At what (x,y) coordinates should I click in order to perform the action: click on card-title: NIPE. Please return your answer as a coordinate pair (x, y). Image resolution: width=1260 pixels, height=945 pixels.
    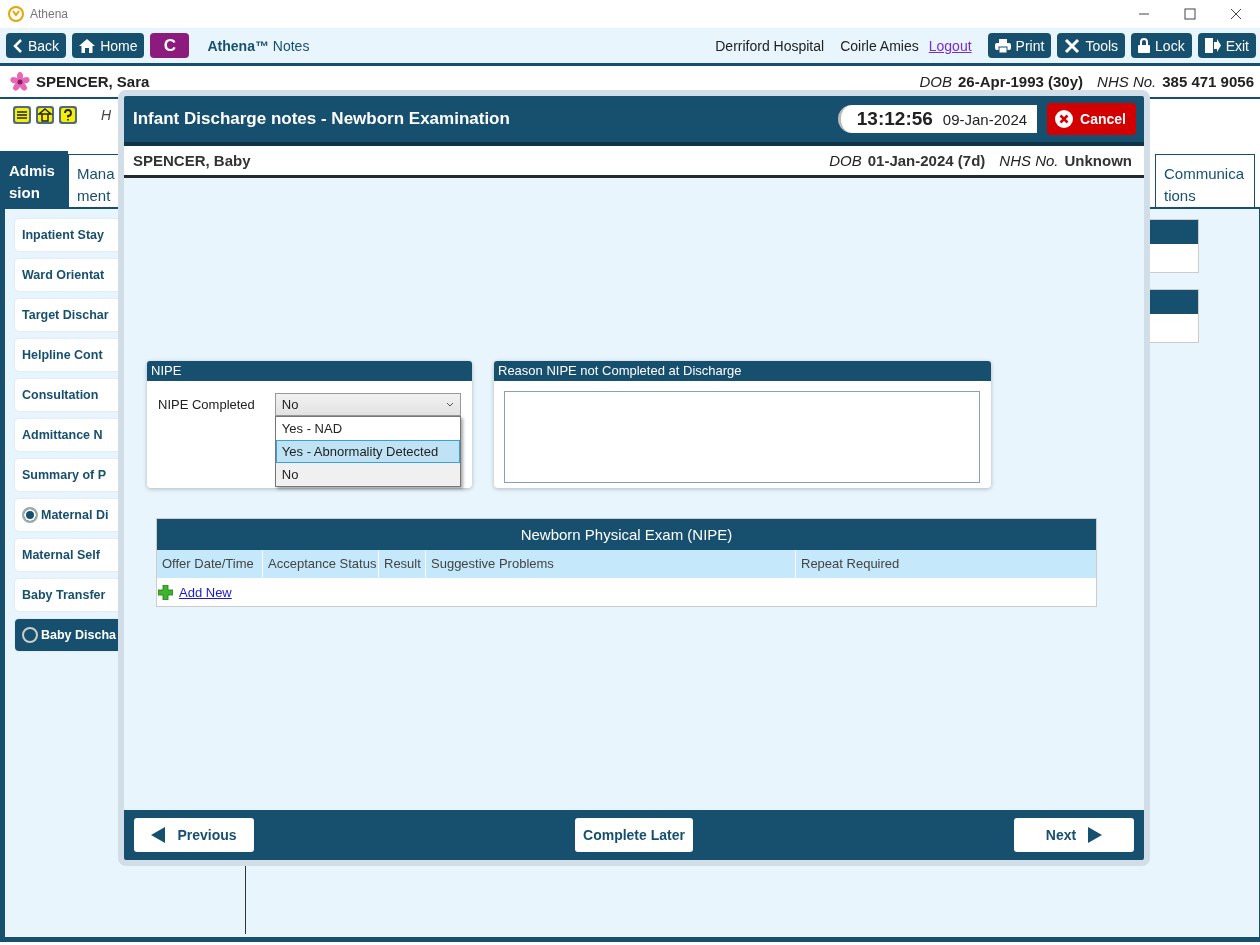
    Looking at the image, I should click on (309, 371).